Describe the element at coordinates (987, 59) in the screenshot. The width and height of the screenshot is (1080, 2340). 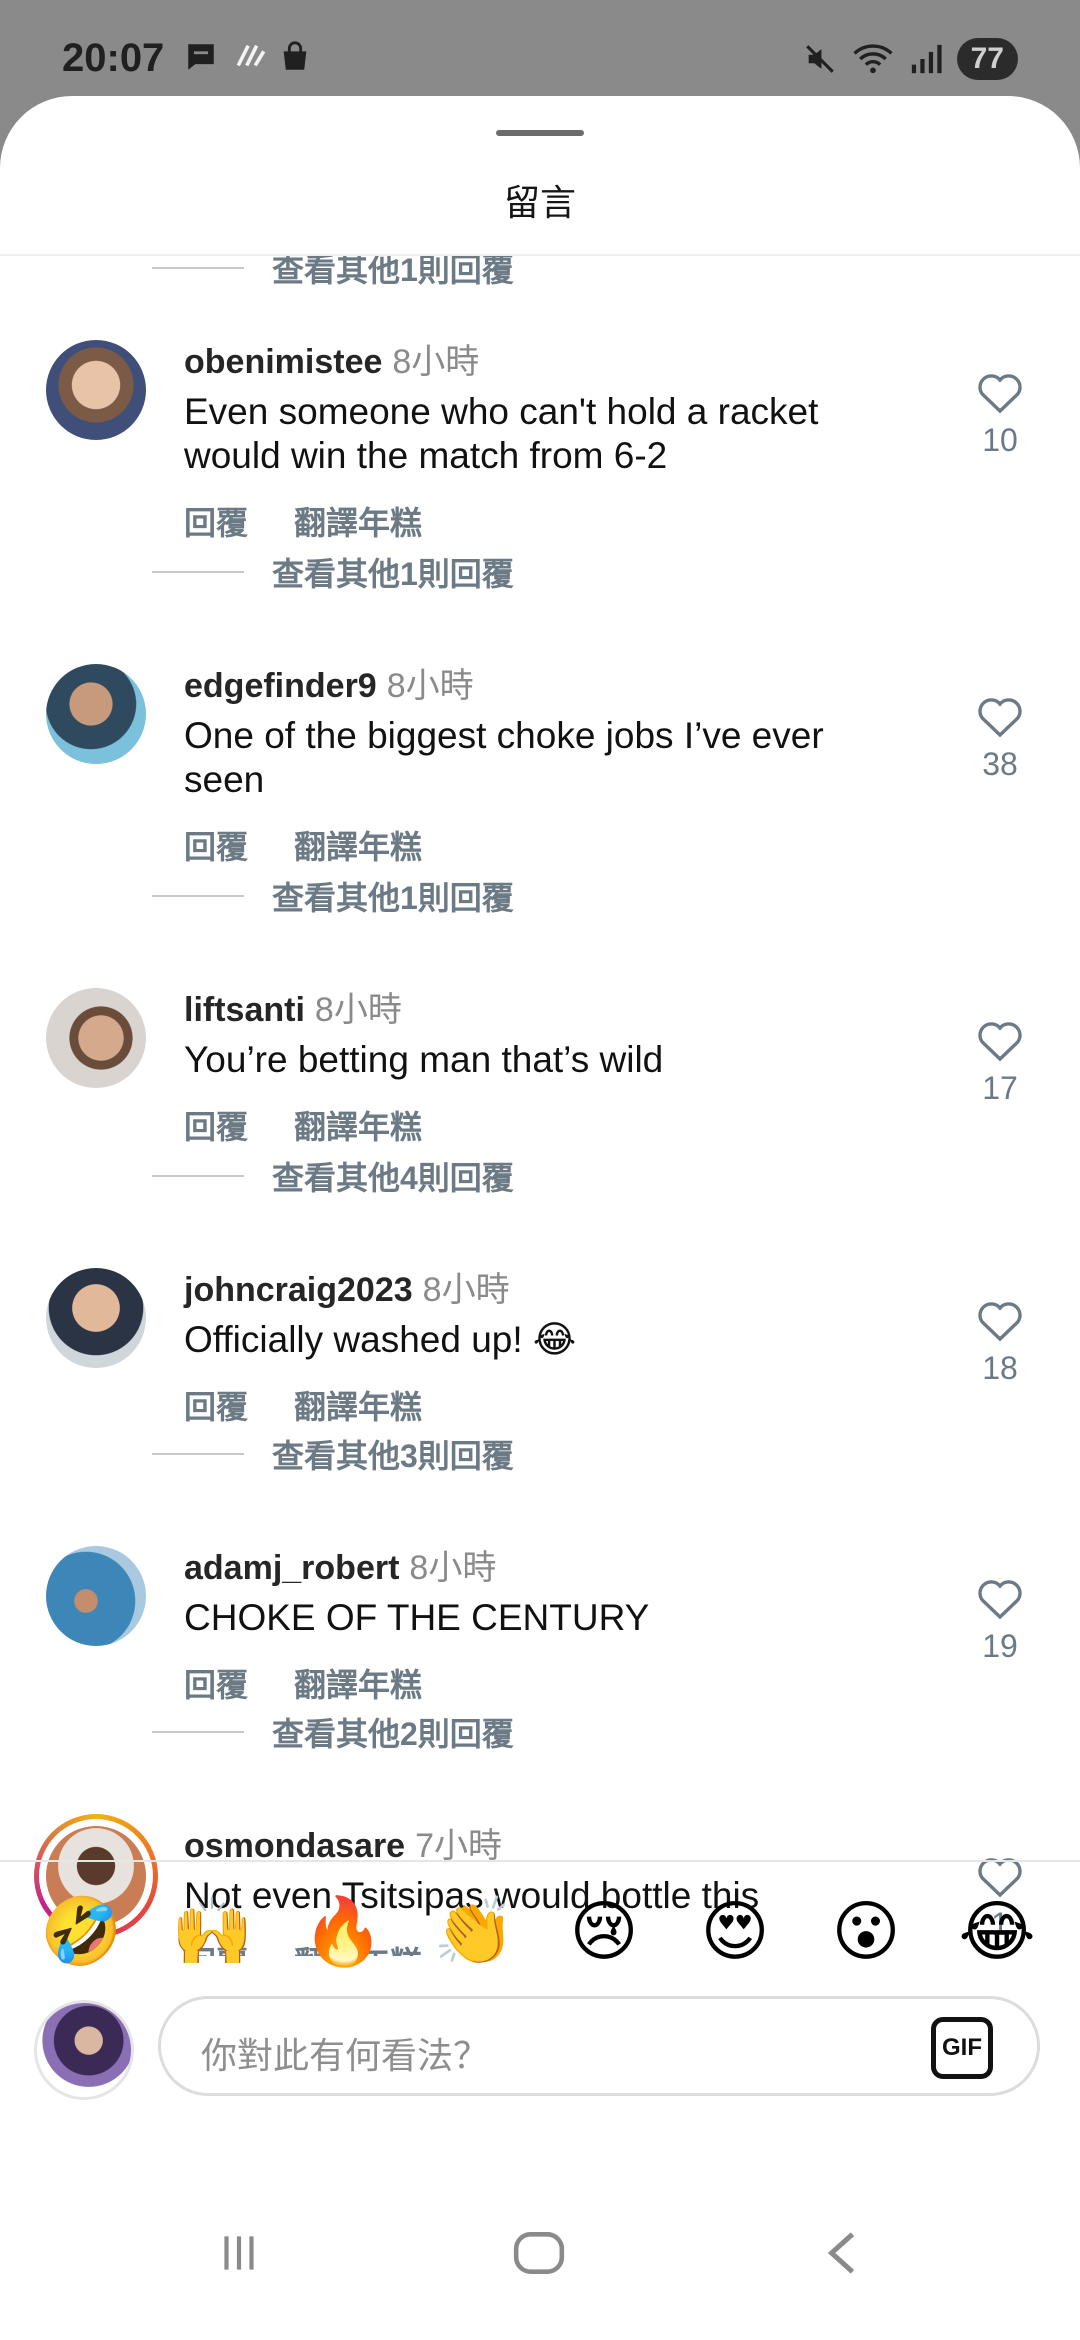
I see `battery-indicator: 77` at that location.